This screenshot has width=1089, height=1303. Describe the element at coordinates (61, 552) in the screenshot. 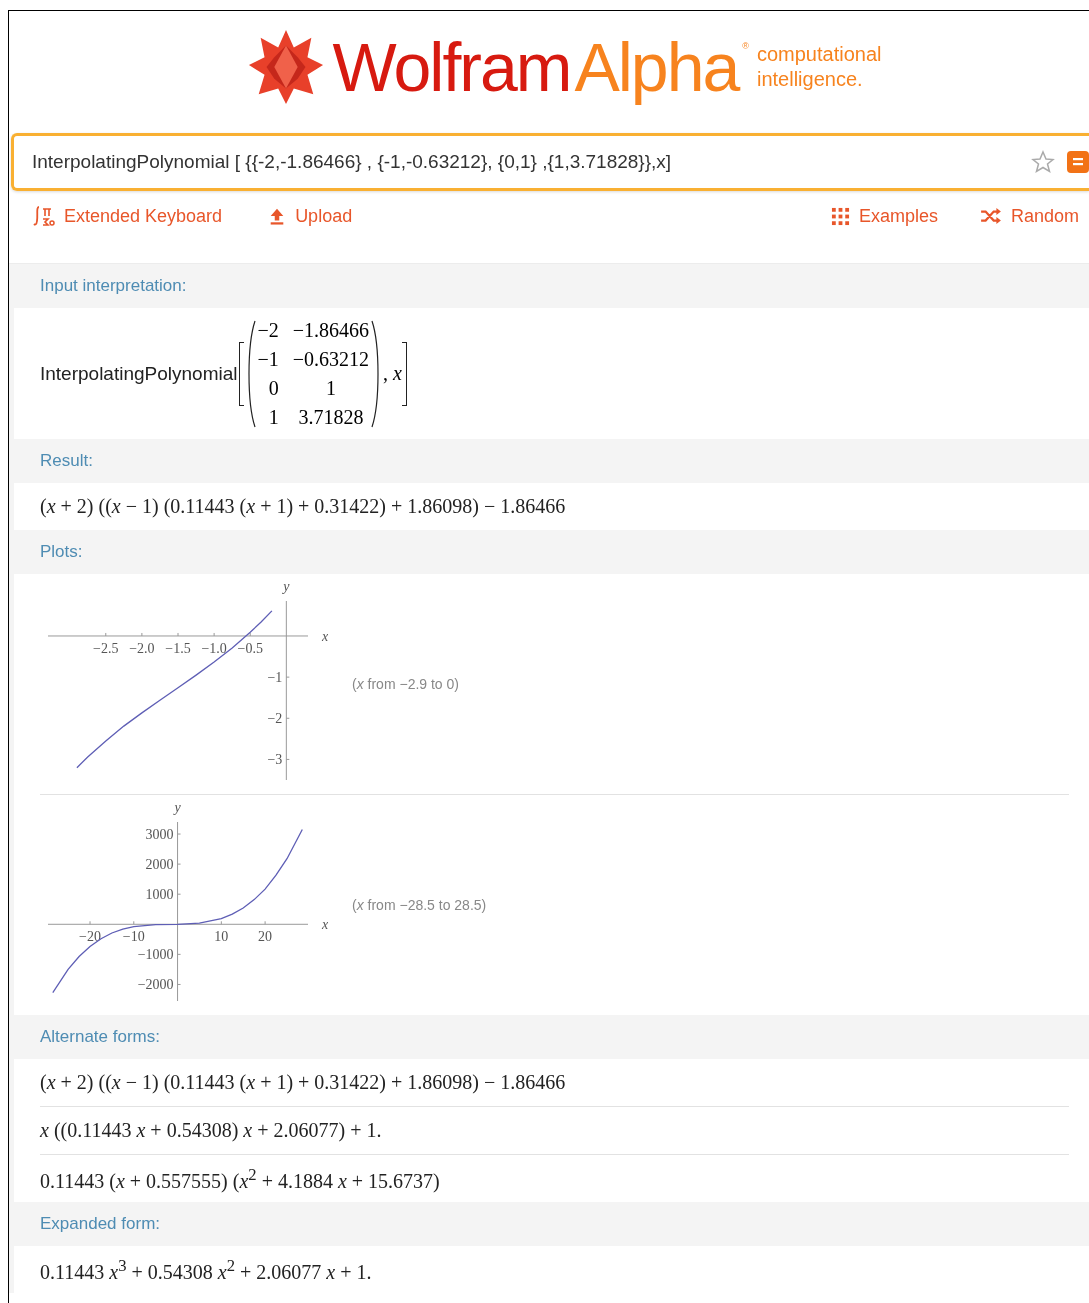

I see `pod-title: Plots:` at that location.